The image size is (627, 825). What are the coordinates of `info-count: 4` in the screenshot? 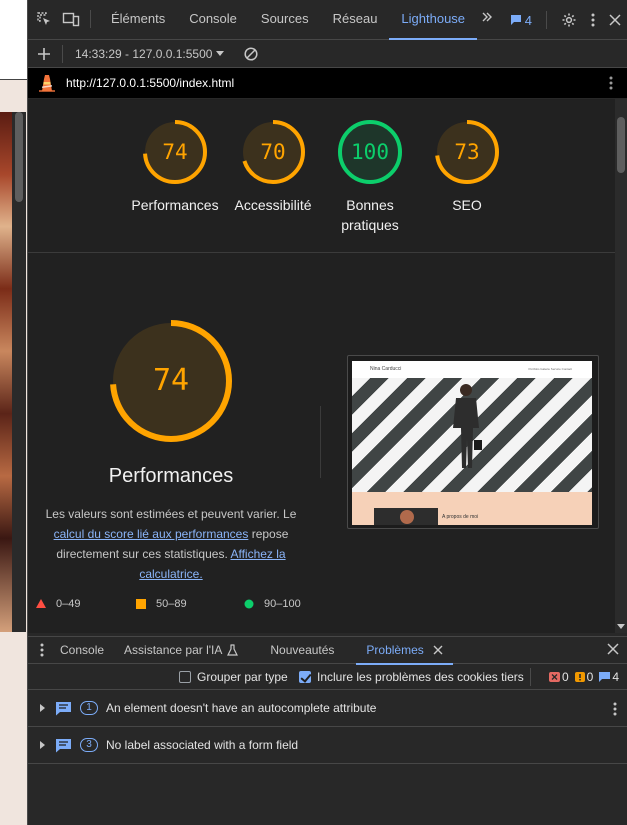 It's located at (609, 677).